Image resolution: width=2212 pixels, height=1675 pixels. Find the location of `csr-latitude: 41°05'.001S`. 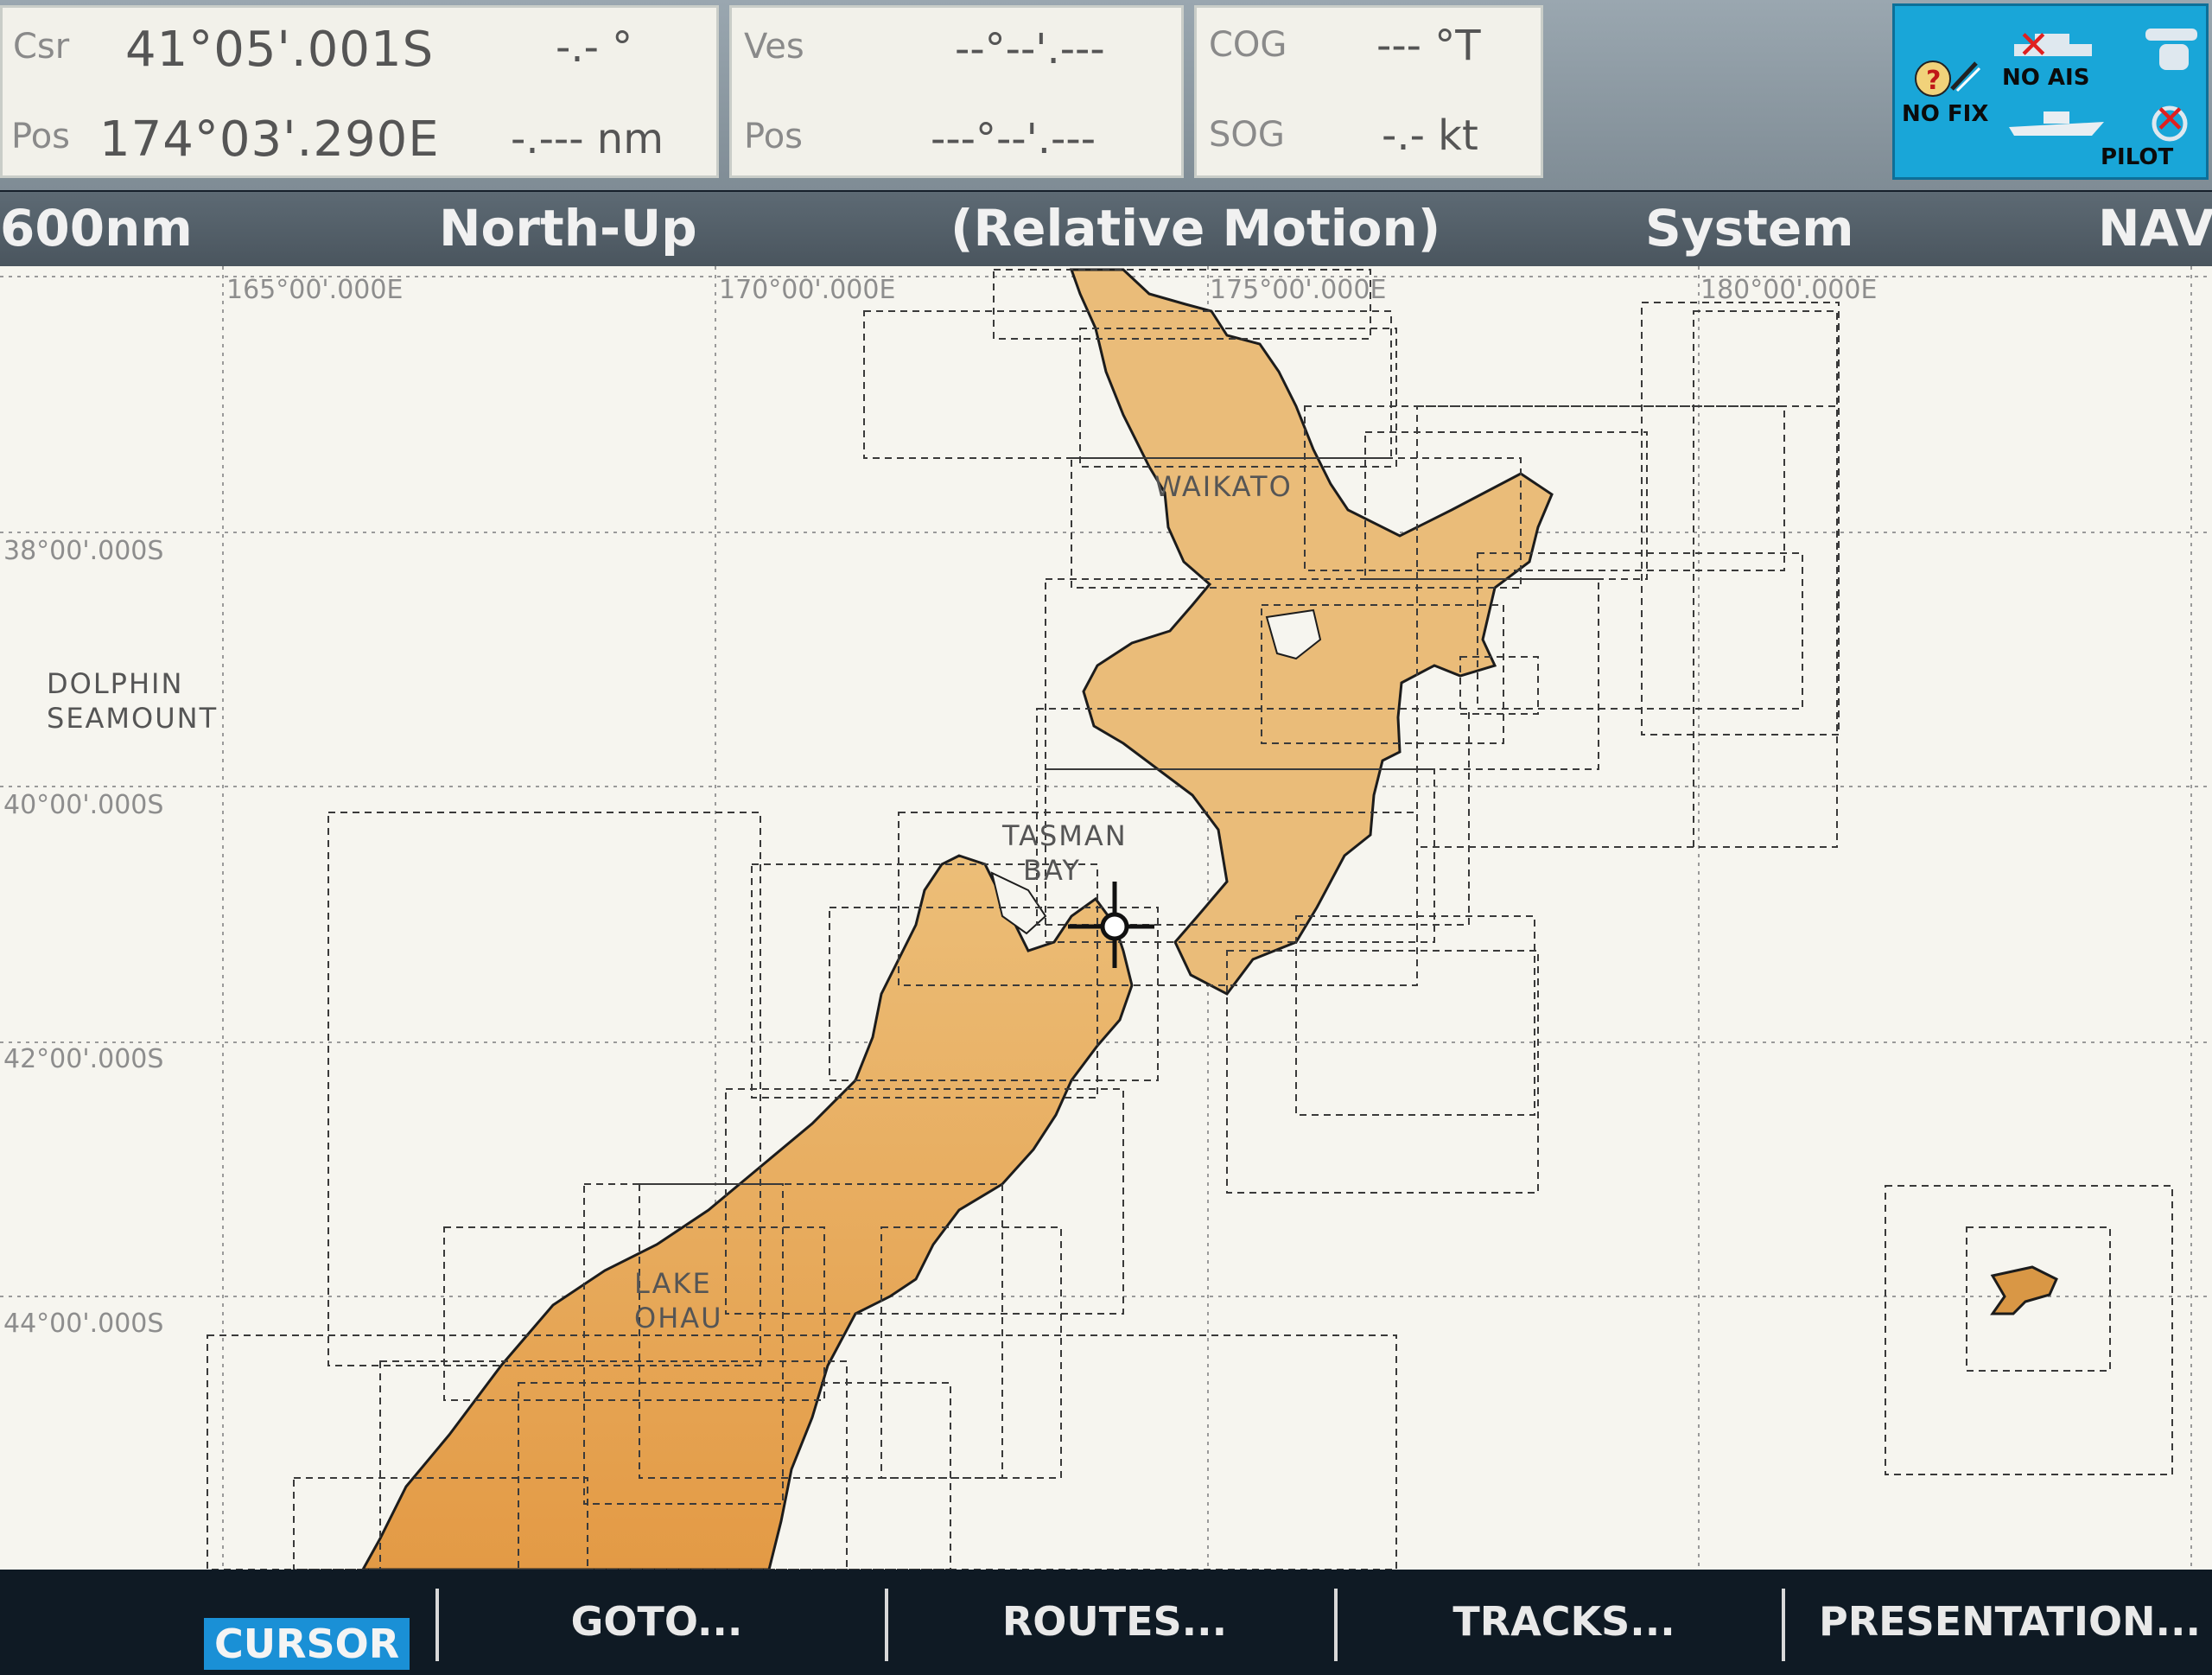

csr-latitude: 41°05'.001S is located at coordinates (280, 50).